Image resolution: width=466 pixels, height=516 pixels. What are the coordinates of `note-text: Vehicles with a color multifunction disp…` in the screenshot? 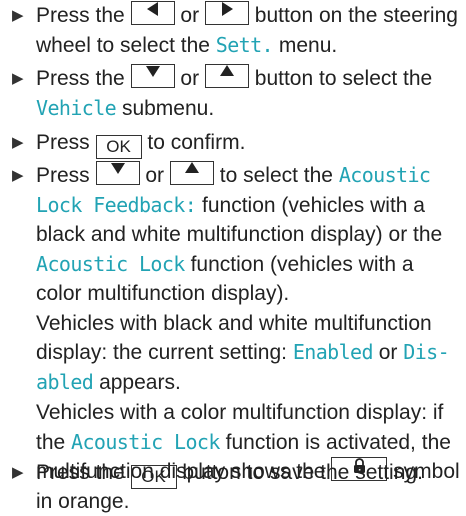 It's located at (240, 412).